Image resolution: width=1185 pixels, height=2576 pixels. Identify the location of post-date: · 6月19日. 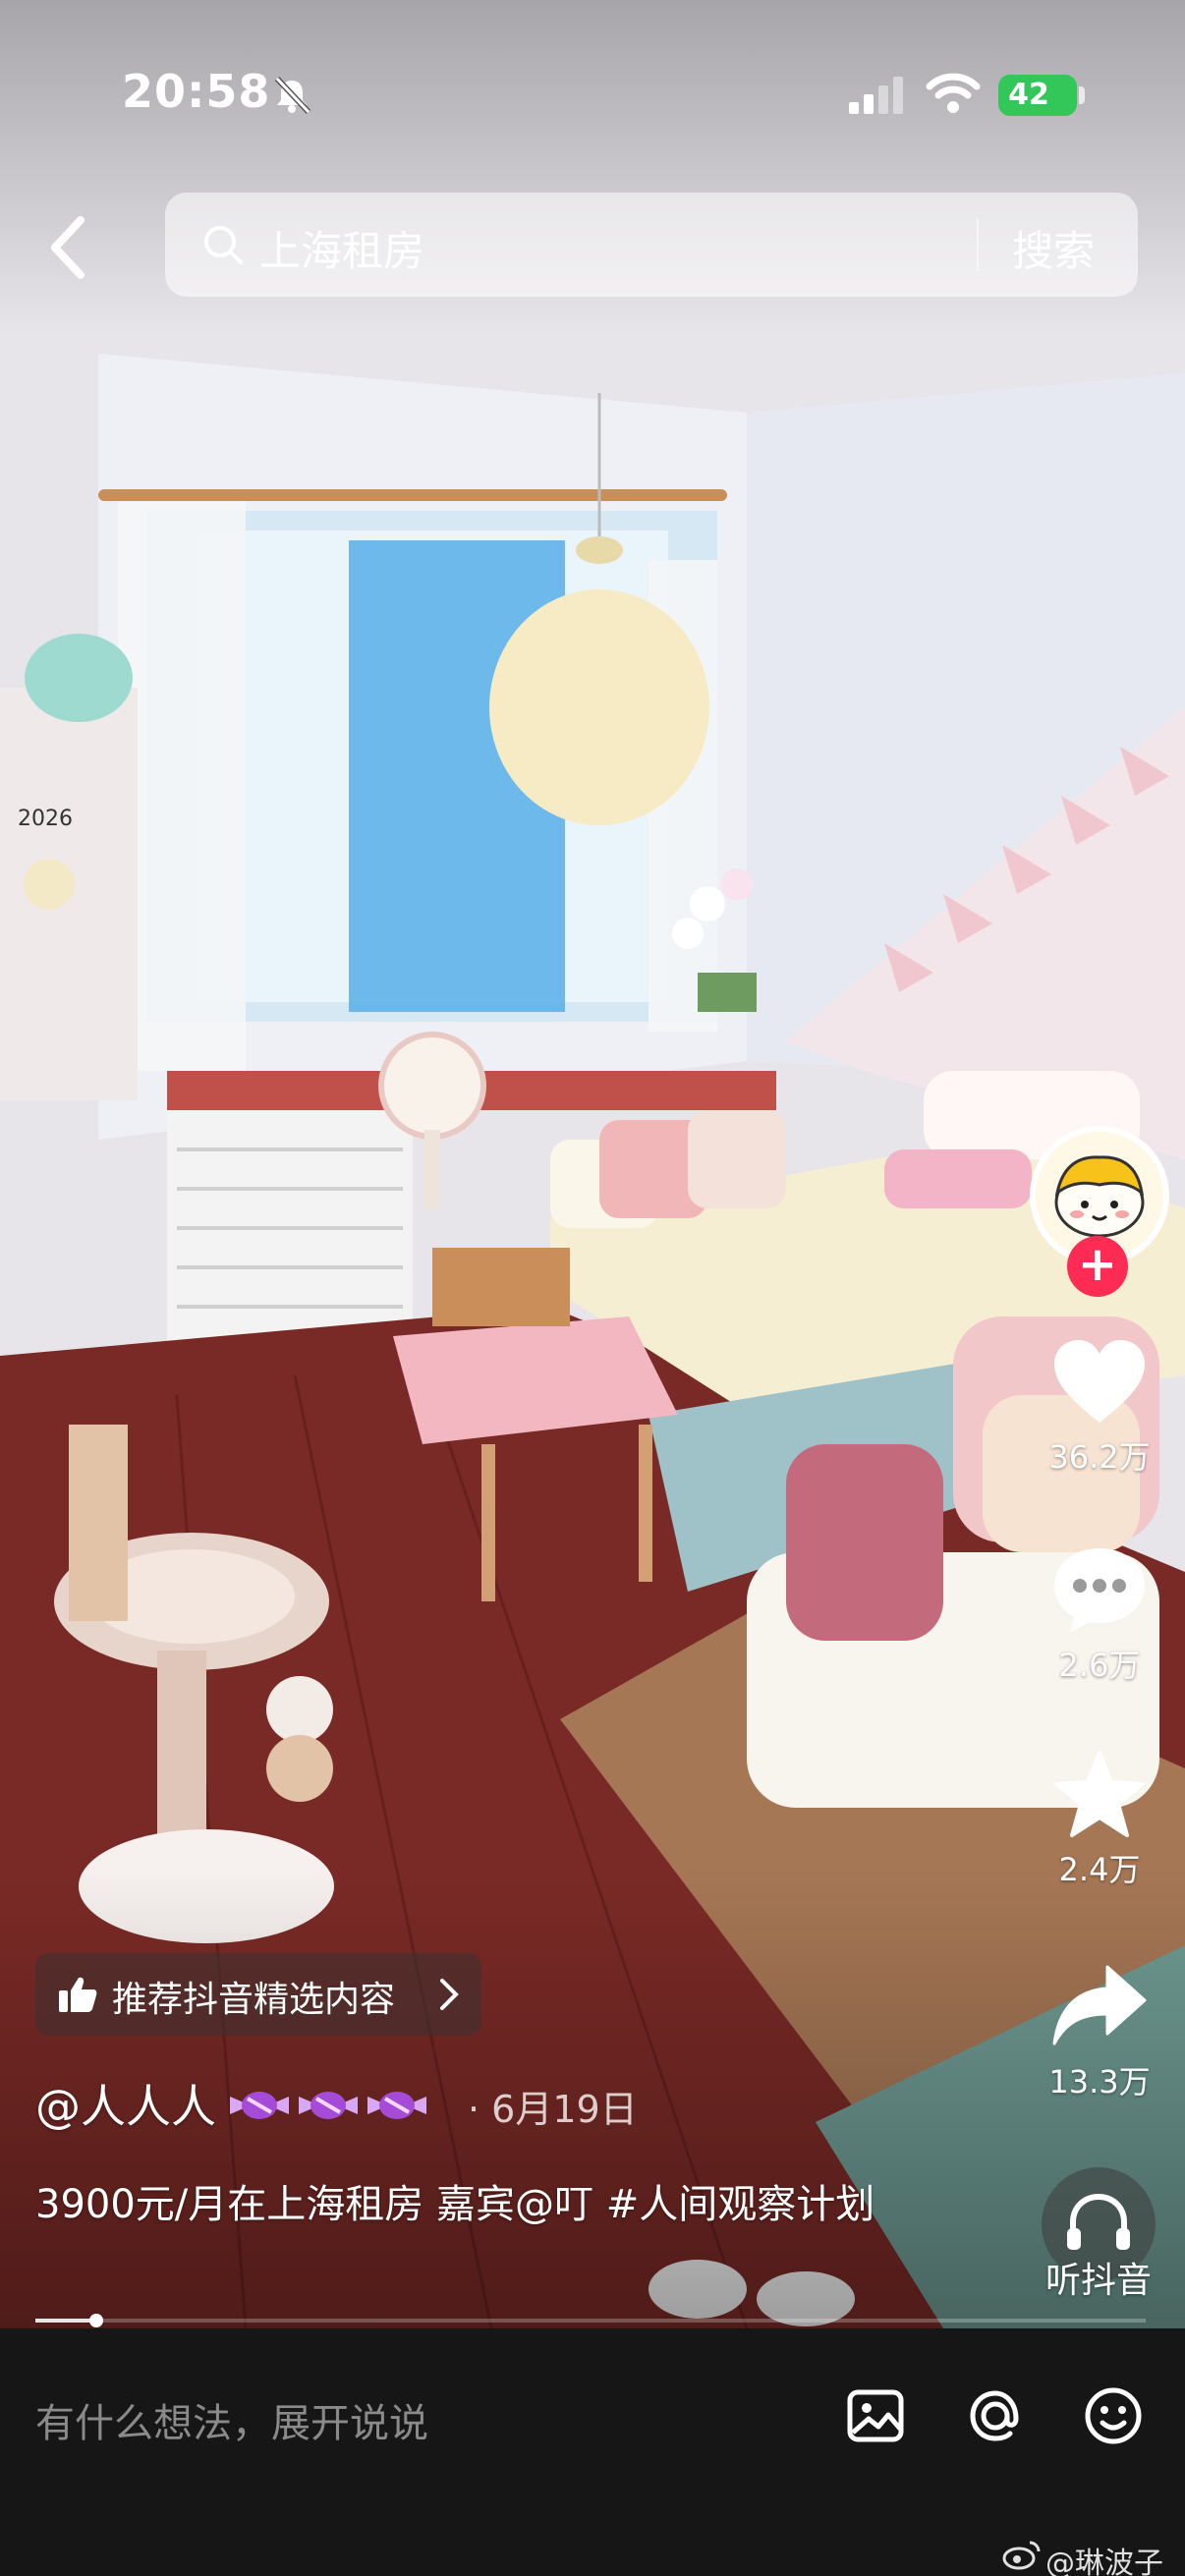
(553, 2109).